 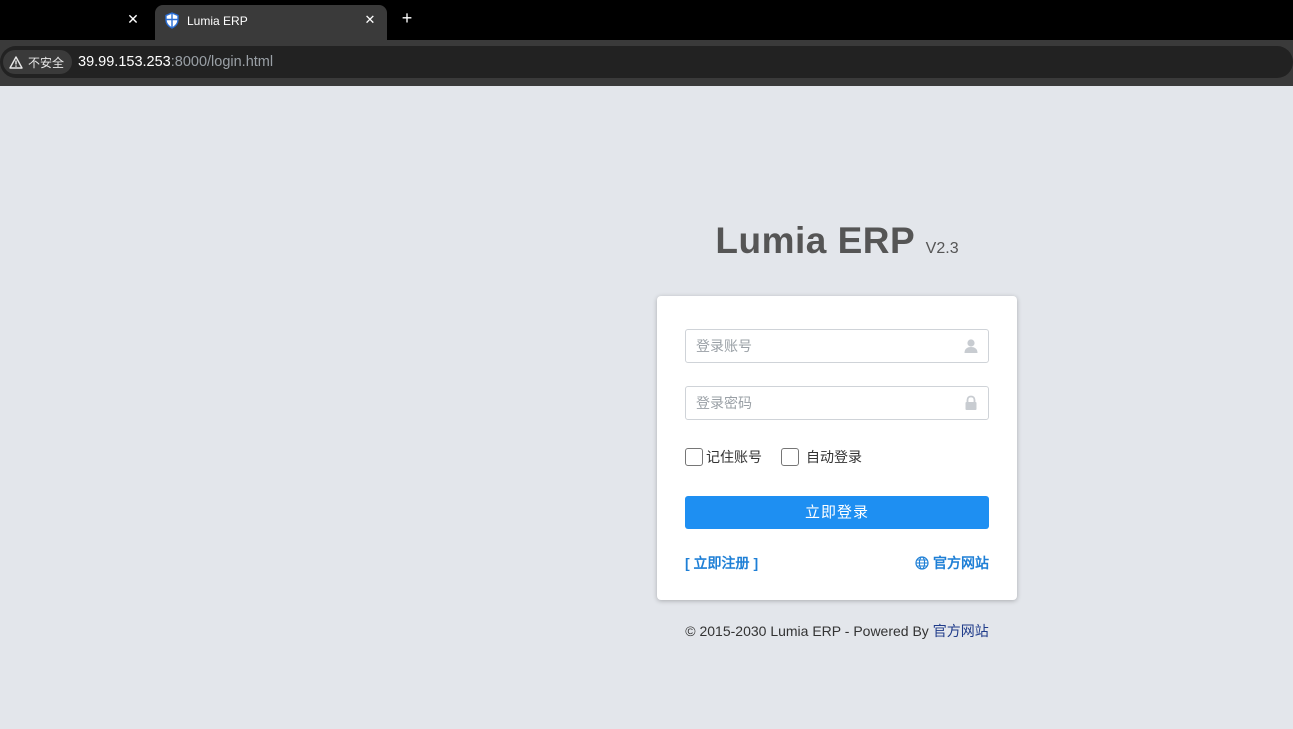 What do you see at coordinates (837, 512) in the screenshot?
I see `login-button: 立即登录` at bounding box center [837, 512].